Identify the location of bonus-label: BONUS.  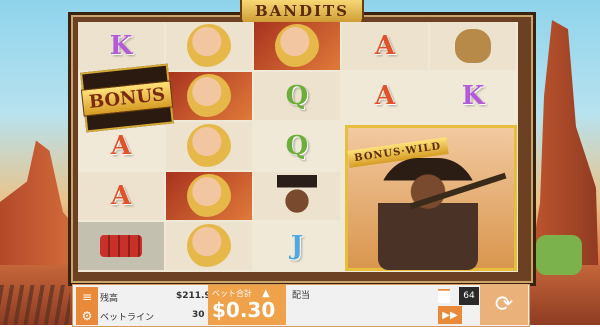
(127, 98).